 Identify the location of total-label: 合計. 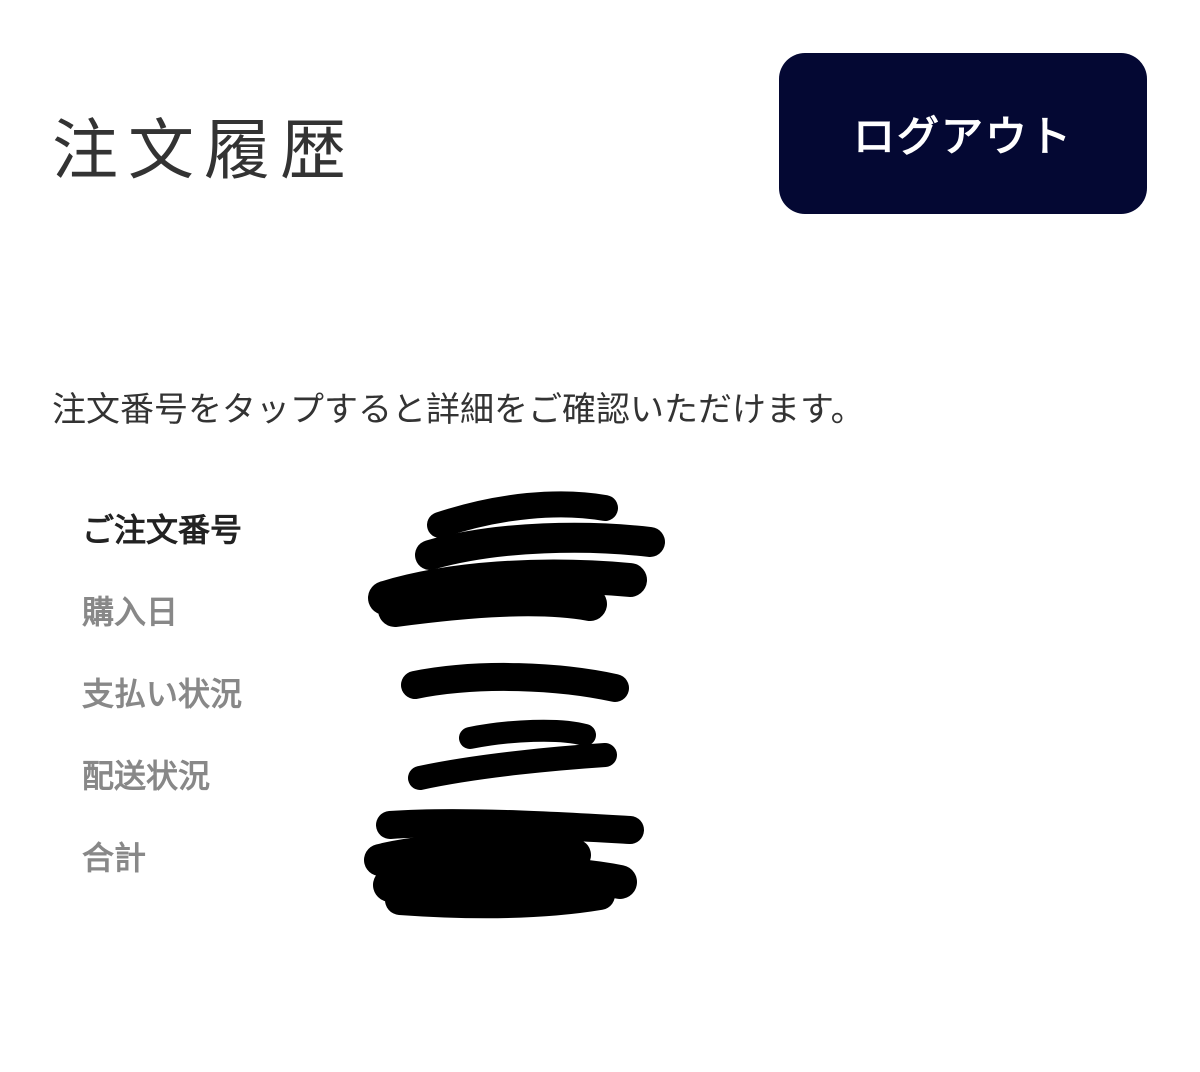
(114, 858).